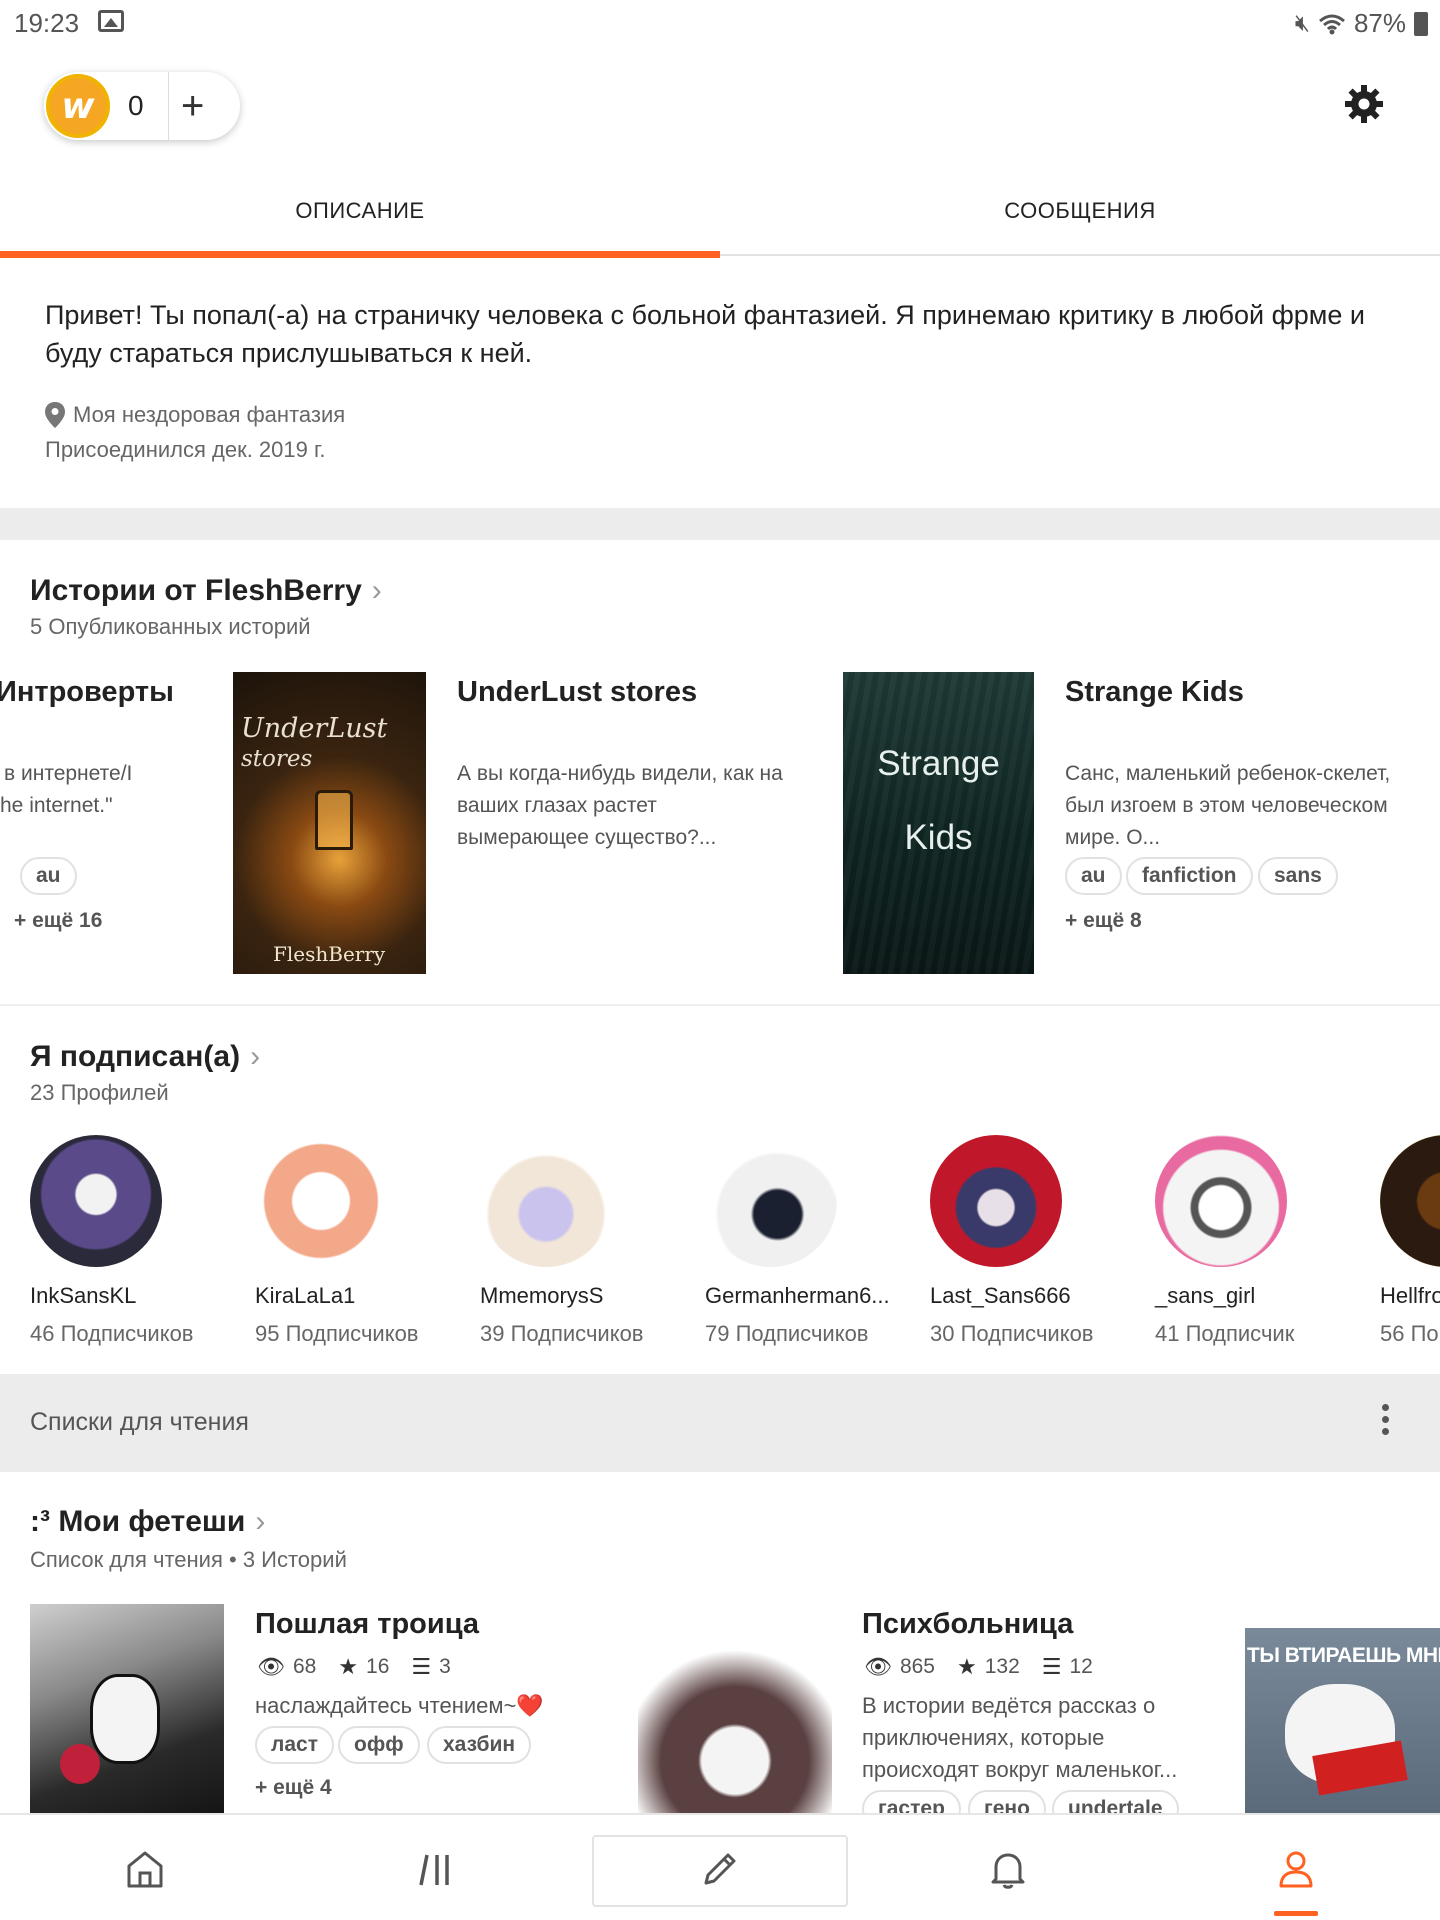 The image size is (1440, 1920). I want to click on parts-count: 12, so click(1081, 1666).